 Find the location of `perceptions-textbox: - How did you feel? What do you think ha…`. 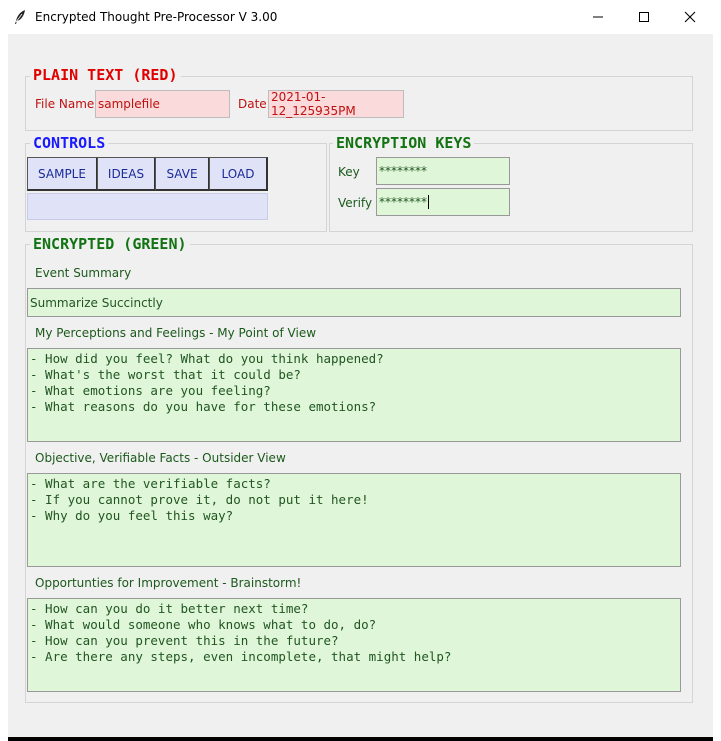

perceptions-textbox: - How did you feel? What do you think ha… is located at coordinates (354, 395).